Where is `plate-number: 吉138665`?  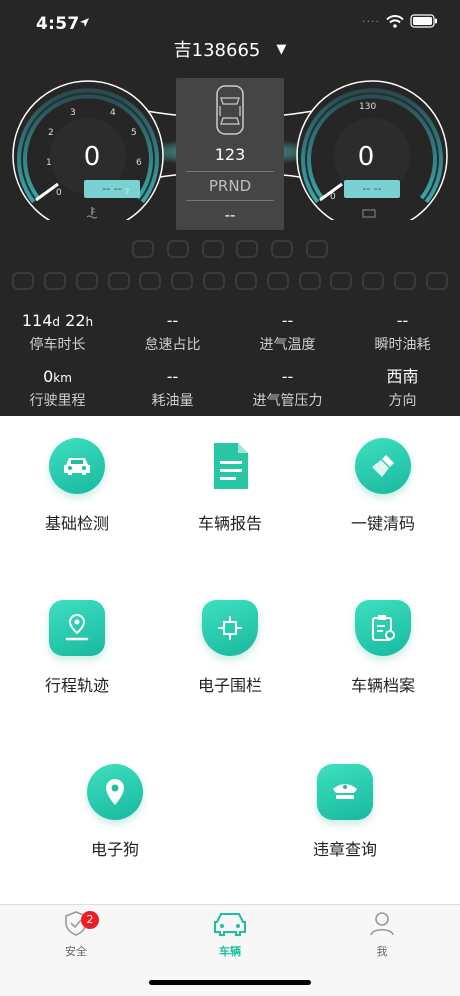 plate-number: 吉138665 is located at coordinates (217, 50).